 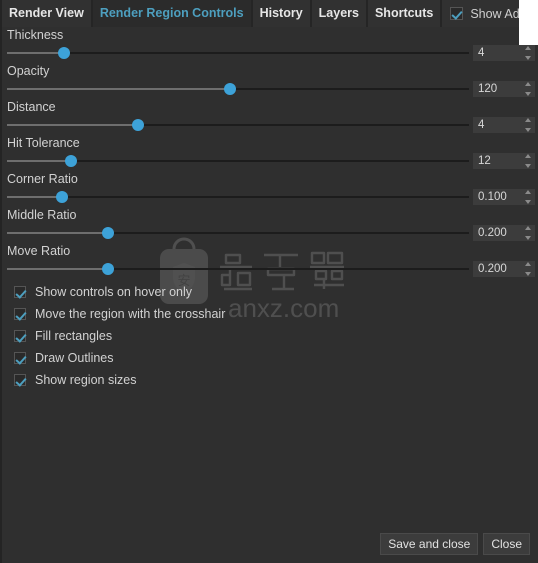 What do you see at coordinates (492, 197) in the screenshot?
I see `slider-value: 0.100` at bounding box center [492, 197].